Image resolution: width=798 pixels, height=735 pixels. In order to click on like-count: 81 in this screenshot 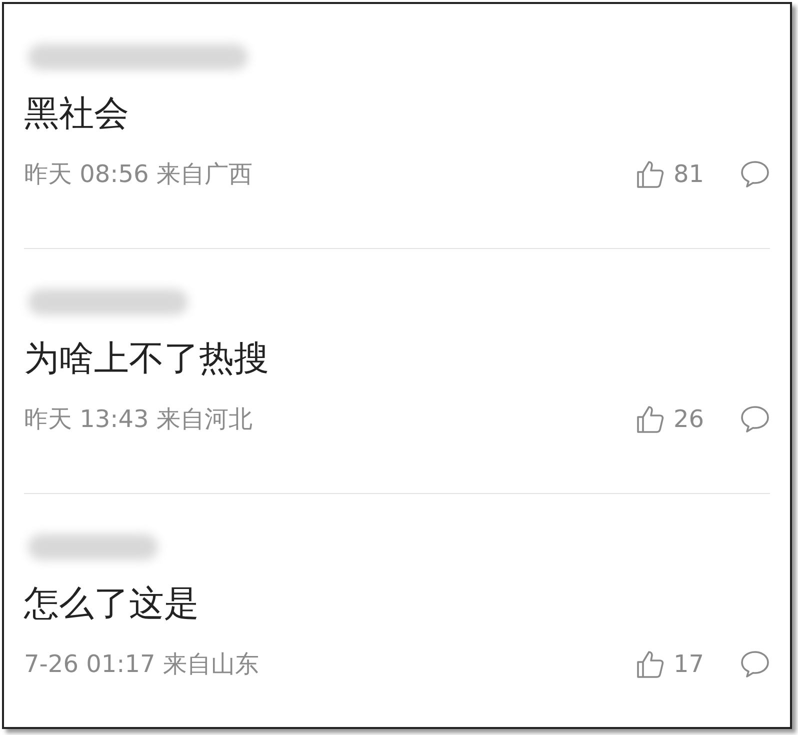, I will do `click(688, 174)`.